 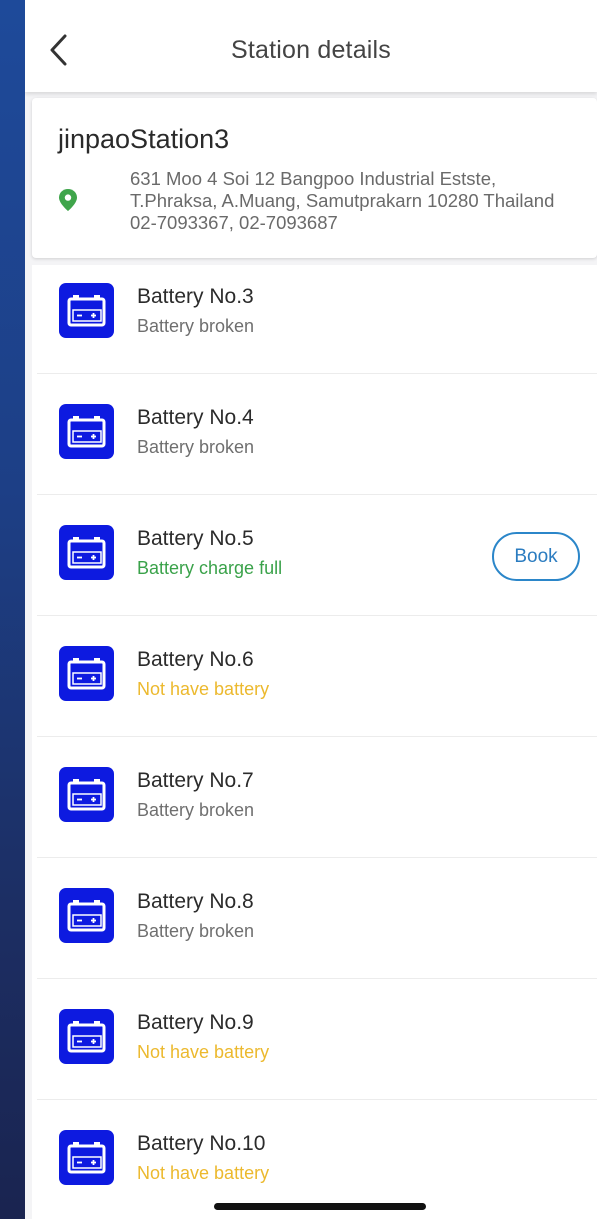 What do you see at coordinates (195, 901) in the screenshot?
I see `battery-label: Battery No.8` at bounding box center [195, 901].